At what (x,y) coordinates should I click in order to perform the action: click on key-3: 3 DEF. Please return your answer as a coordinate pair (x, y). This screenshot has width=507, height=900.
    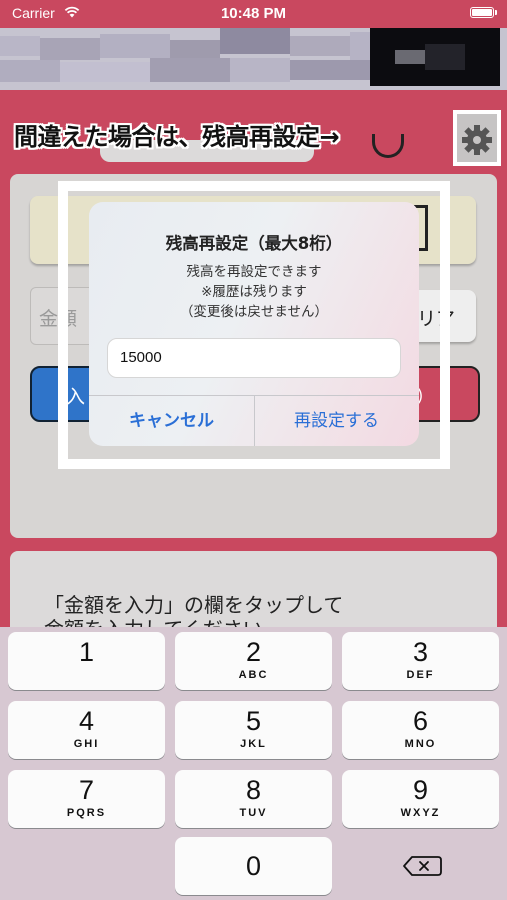
    Looking at the image, I should click on (420, 661).